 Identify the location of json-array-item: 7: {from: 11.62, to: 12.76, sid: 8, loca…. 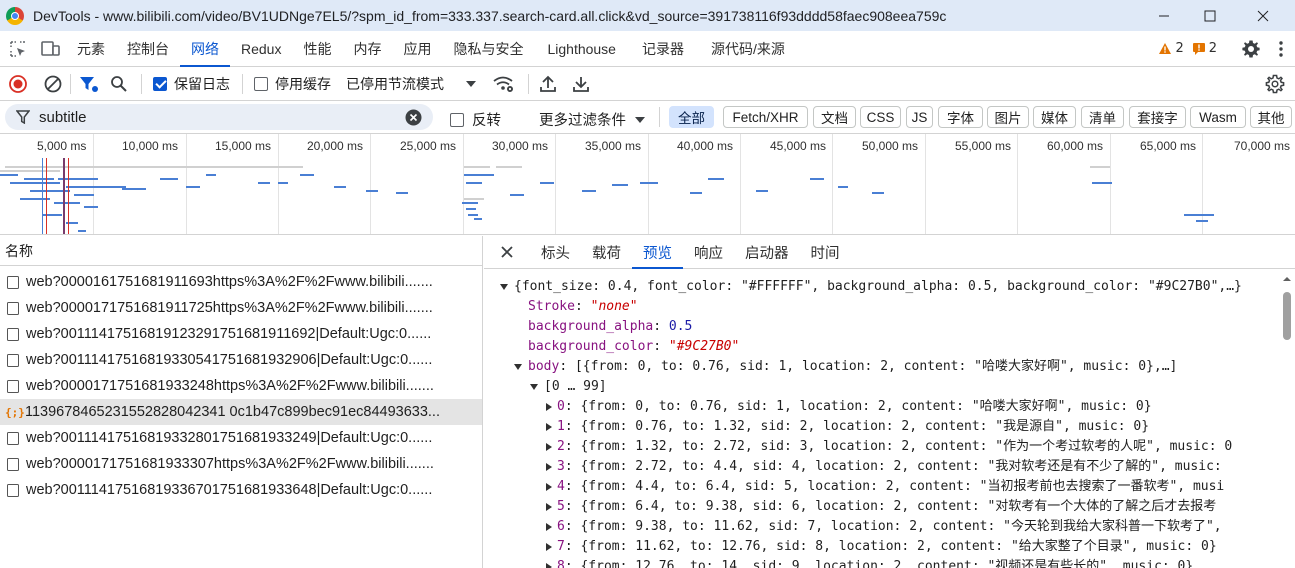
(881, 547).